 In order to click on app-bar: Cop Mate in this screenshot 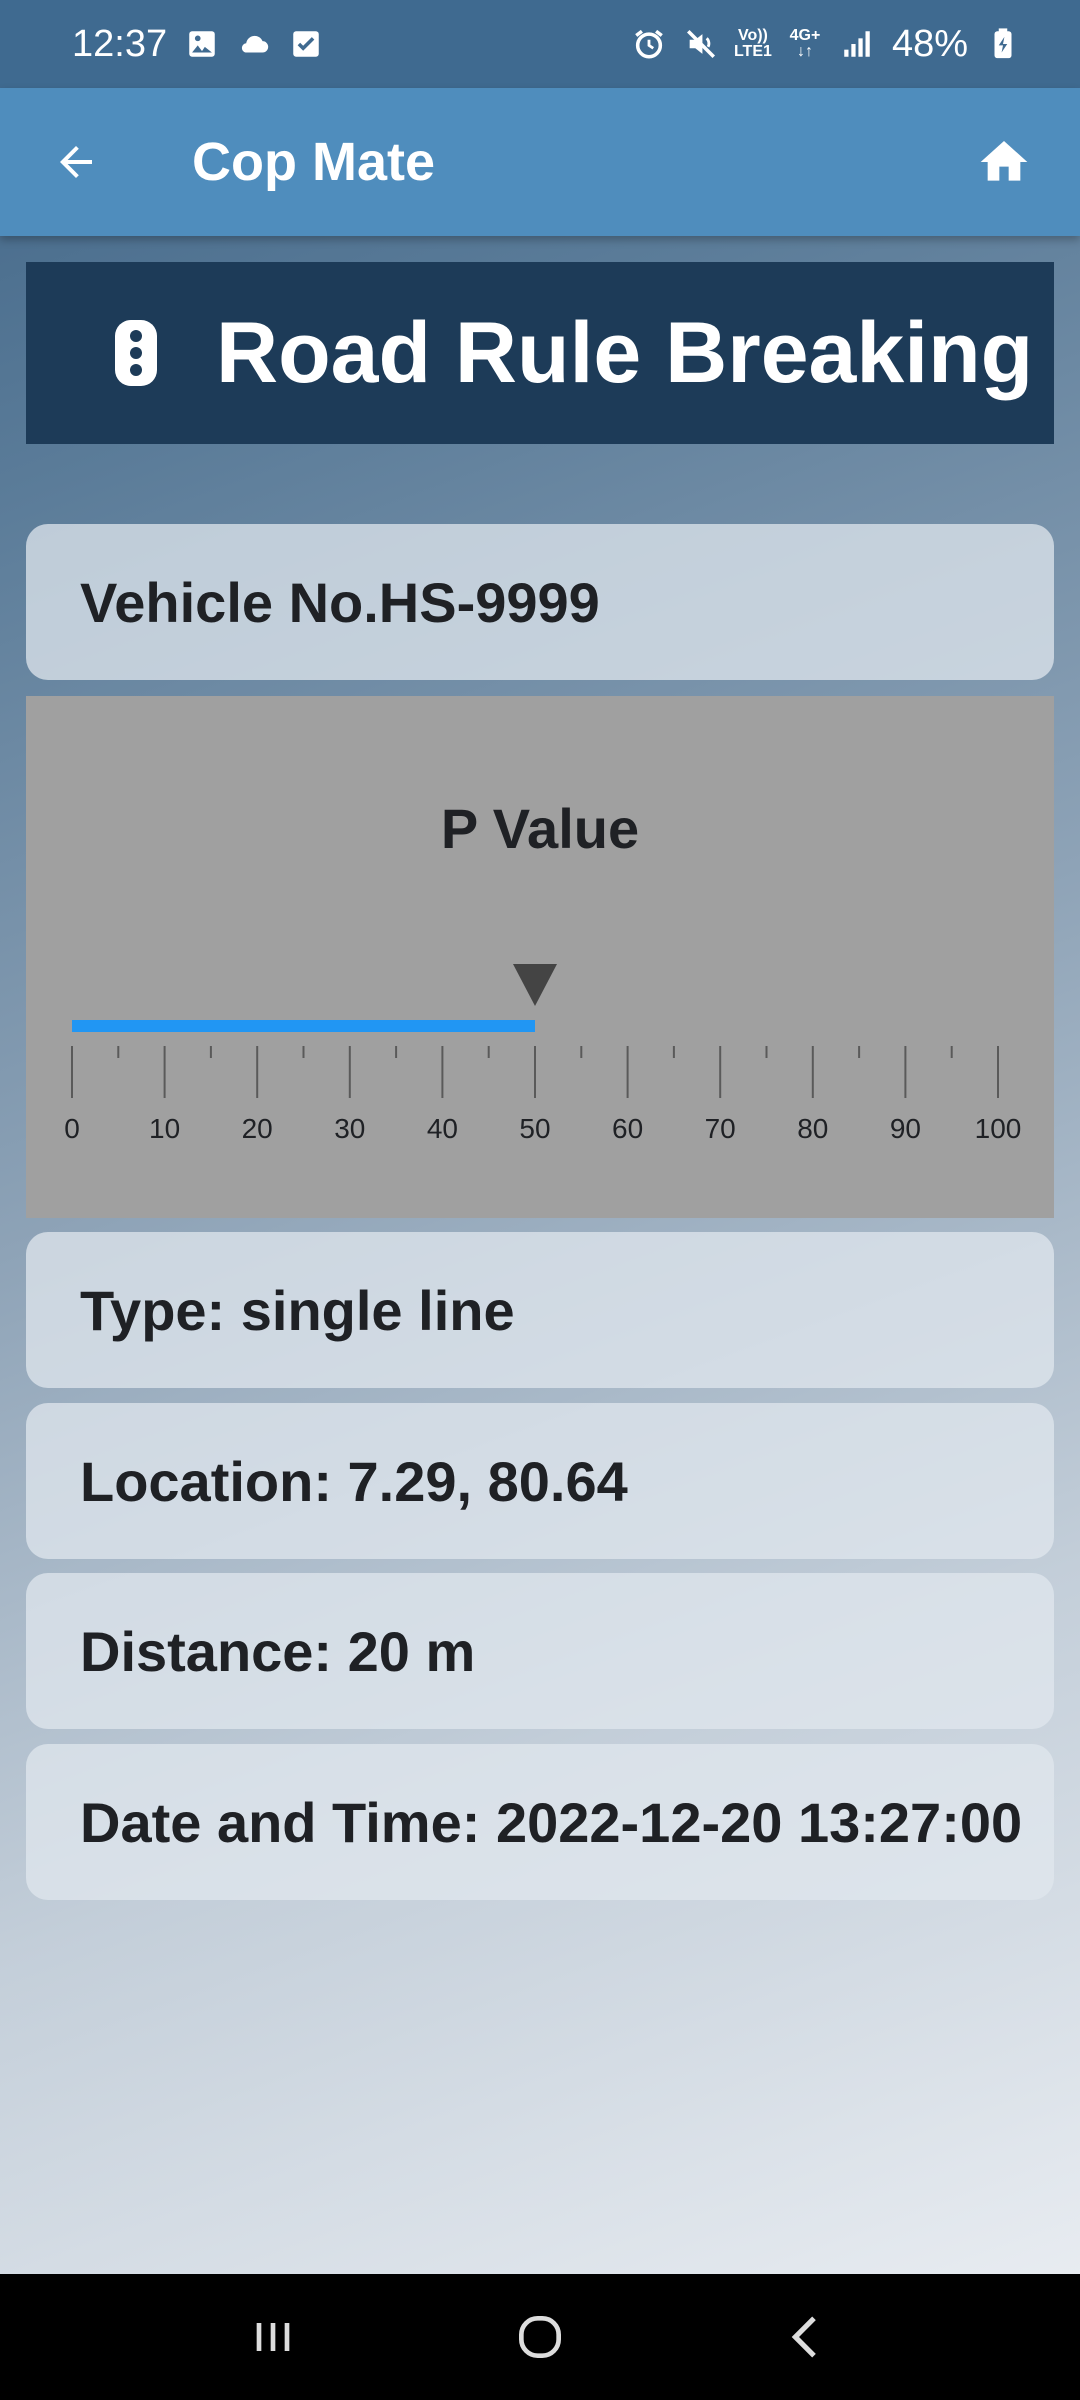, I will do `click(540, 162)`.